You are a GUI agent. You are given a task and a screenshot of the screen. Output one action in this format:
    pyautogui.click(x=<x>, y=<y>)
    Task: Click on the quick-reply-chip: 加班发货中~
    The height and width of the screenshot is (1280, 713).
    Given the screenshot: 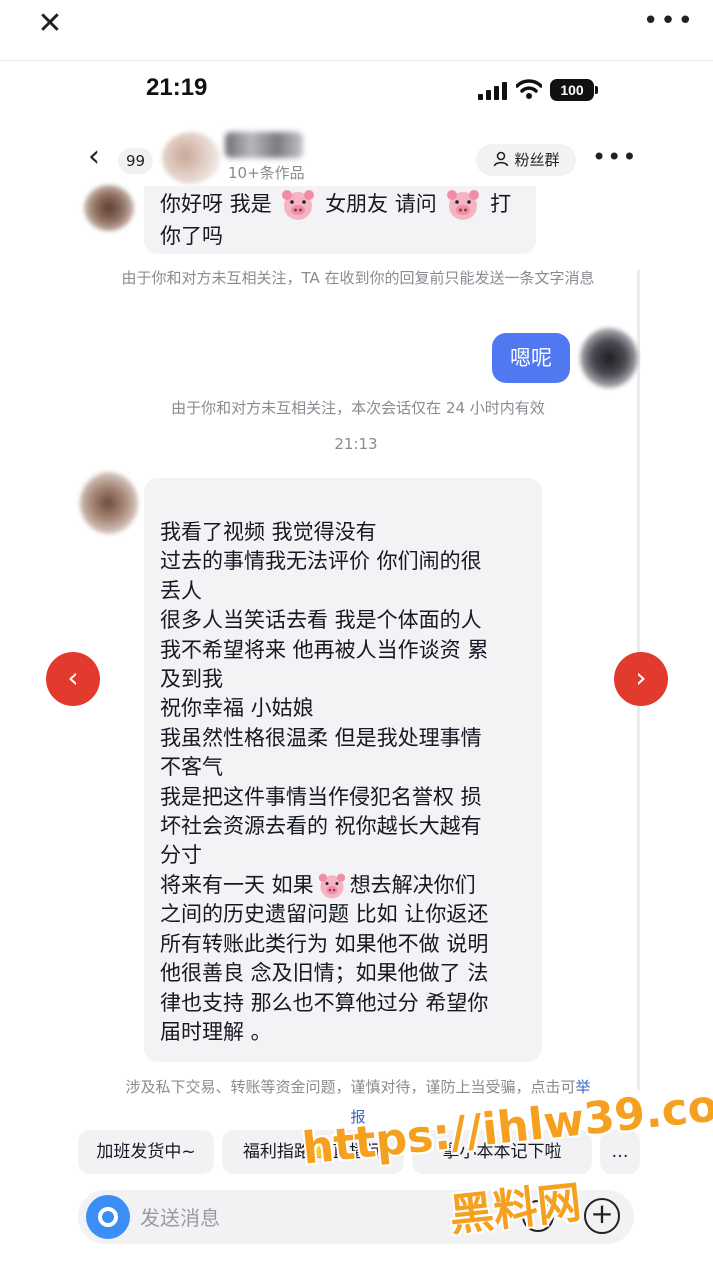 What is the action you would take?
    pyautogui.click(x=146, y=1152)
    